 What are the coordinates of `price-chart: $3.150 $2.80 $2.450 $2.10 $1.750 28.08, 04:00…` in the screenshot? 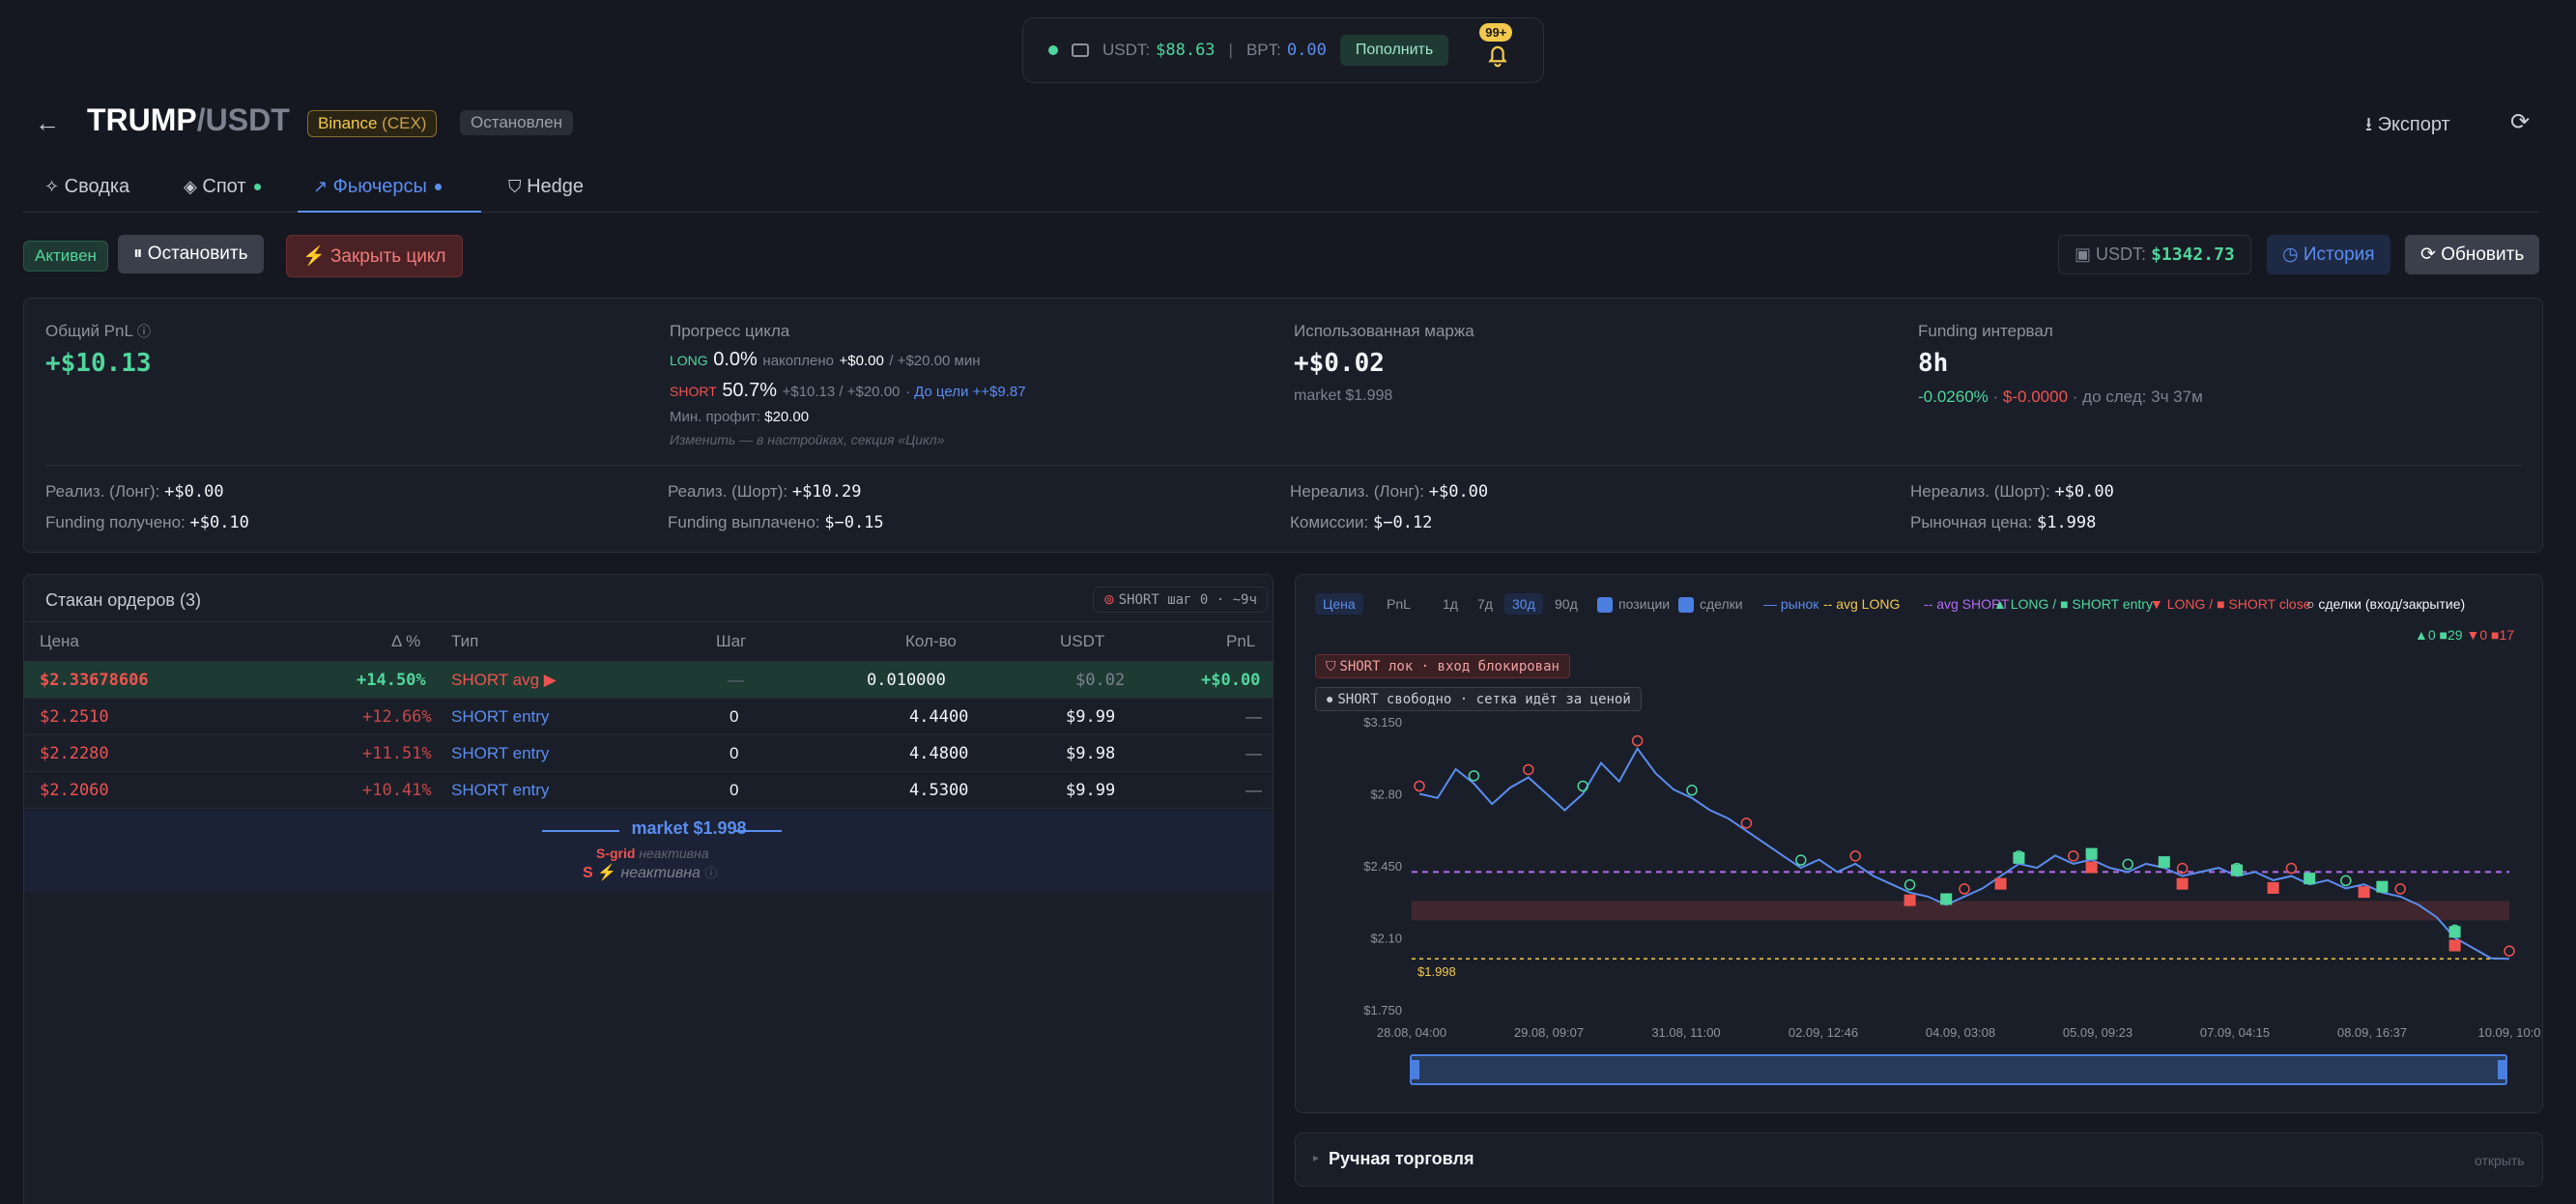 It's located at (1919, 875).